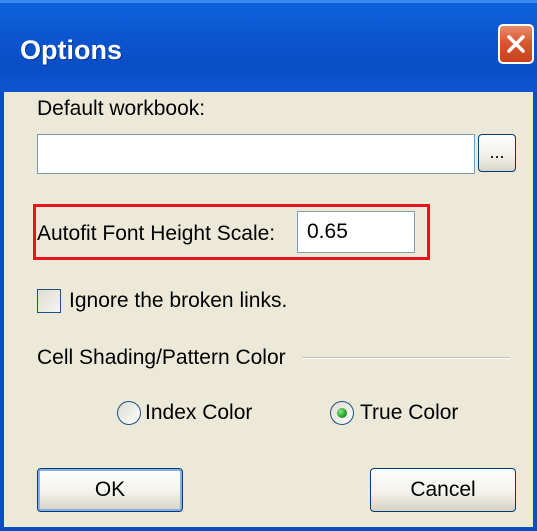 The height and width of the screenshot is (531, 537). What do you see at coordinates (356, 232) in the screenshot?
I see `autofit-scale-input: 0.65` at bounding box center [356, 232].